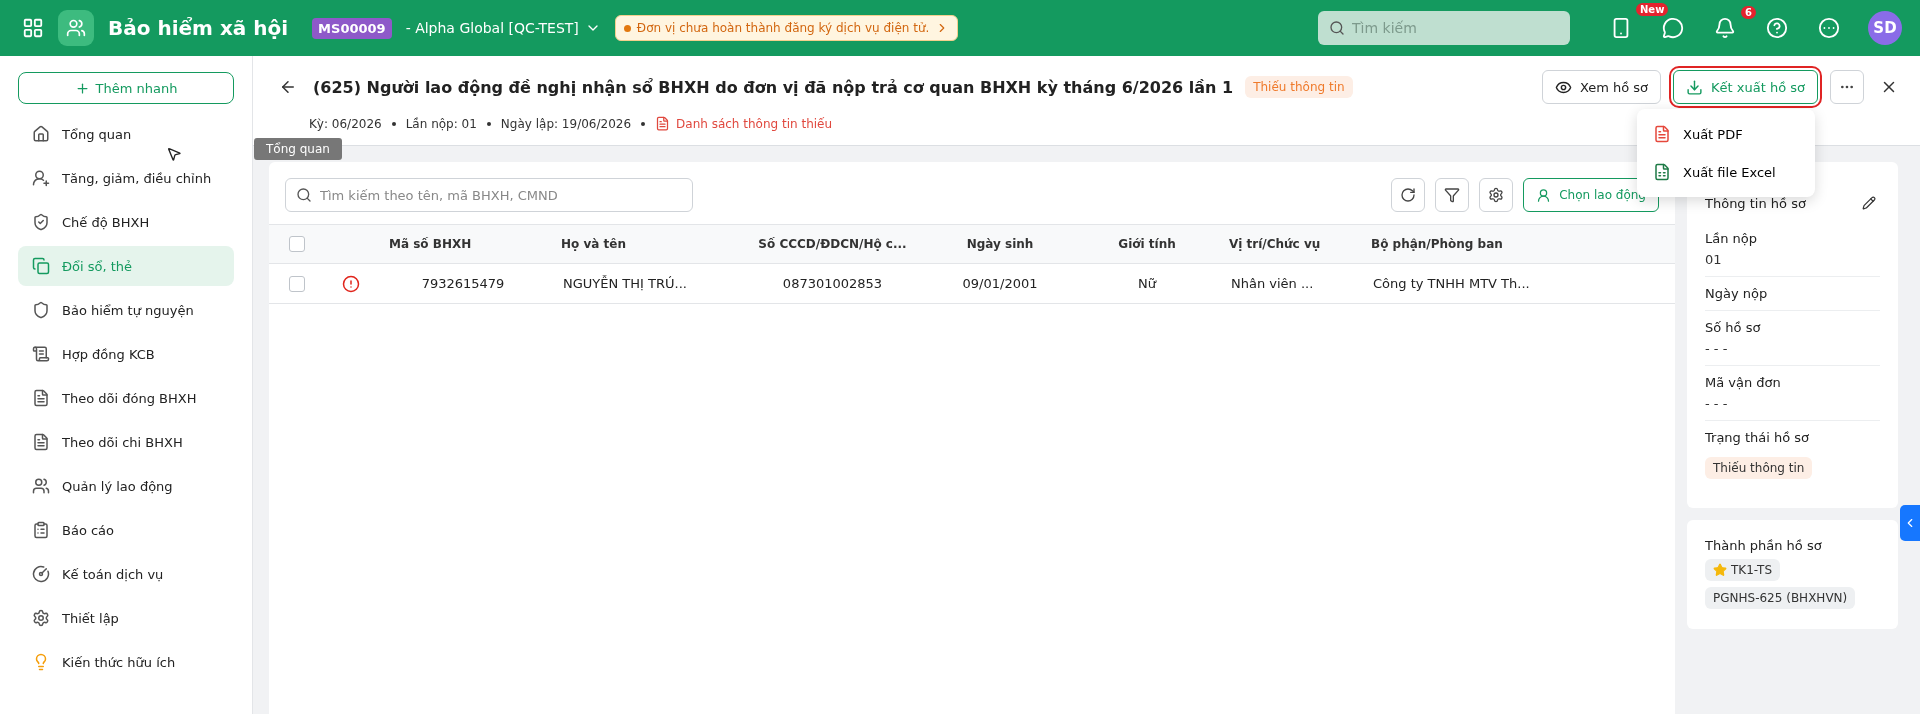 Image resolution: width=1920 pixels, height=714 pixels. I want to click on org-code-tag: MS00009, so click(352, 28).